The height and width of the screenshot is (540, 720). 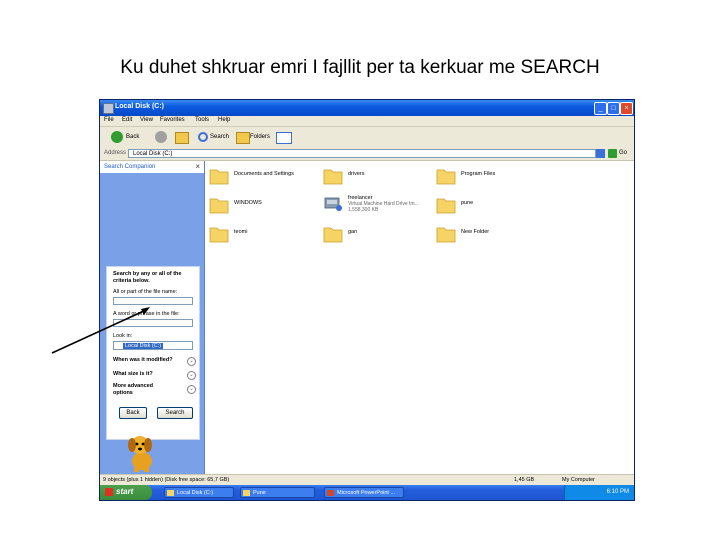 I want to click on status-size: 1,45 GB, so click(x=524, y=480).